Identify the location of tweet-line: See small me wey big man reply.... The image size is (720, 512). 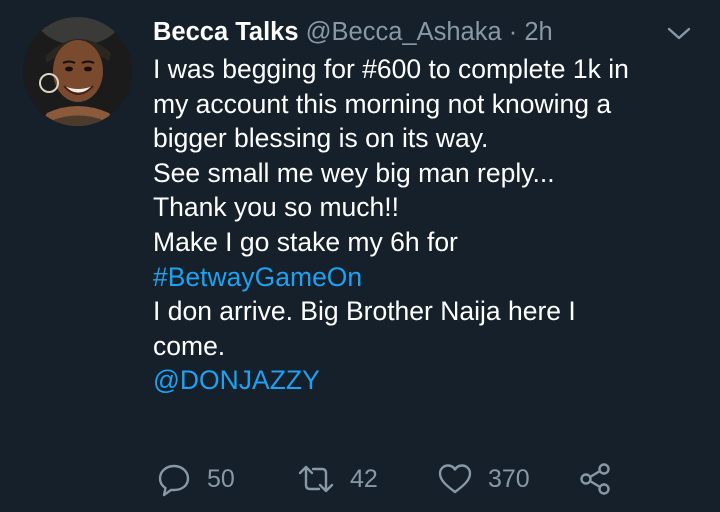
(354, 172).